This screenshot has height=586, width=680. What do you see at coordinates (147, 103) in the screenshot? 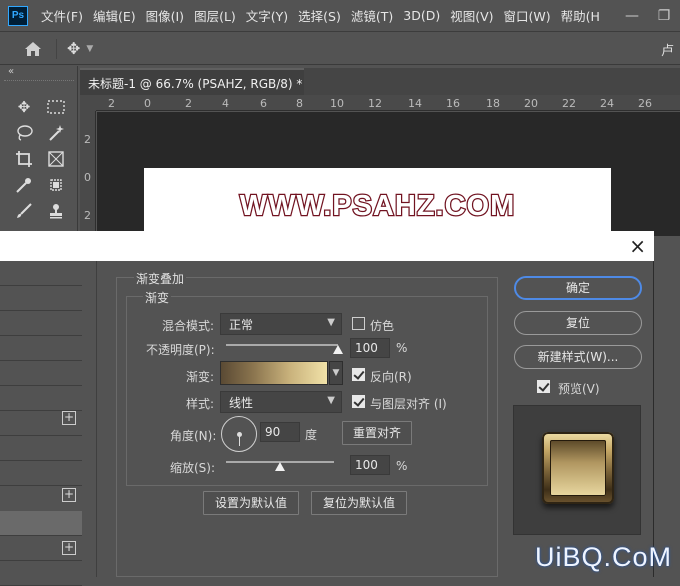
I see `ruler-tick: 0` at bounding box center [147, 103].